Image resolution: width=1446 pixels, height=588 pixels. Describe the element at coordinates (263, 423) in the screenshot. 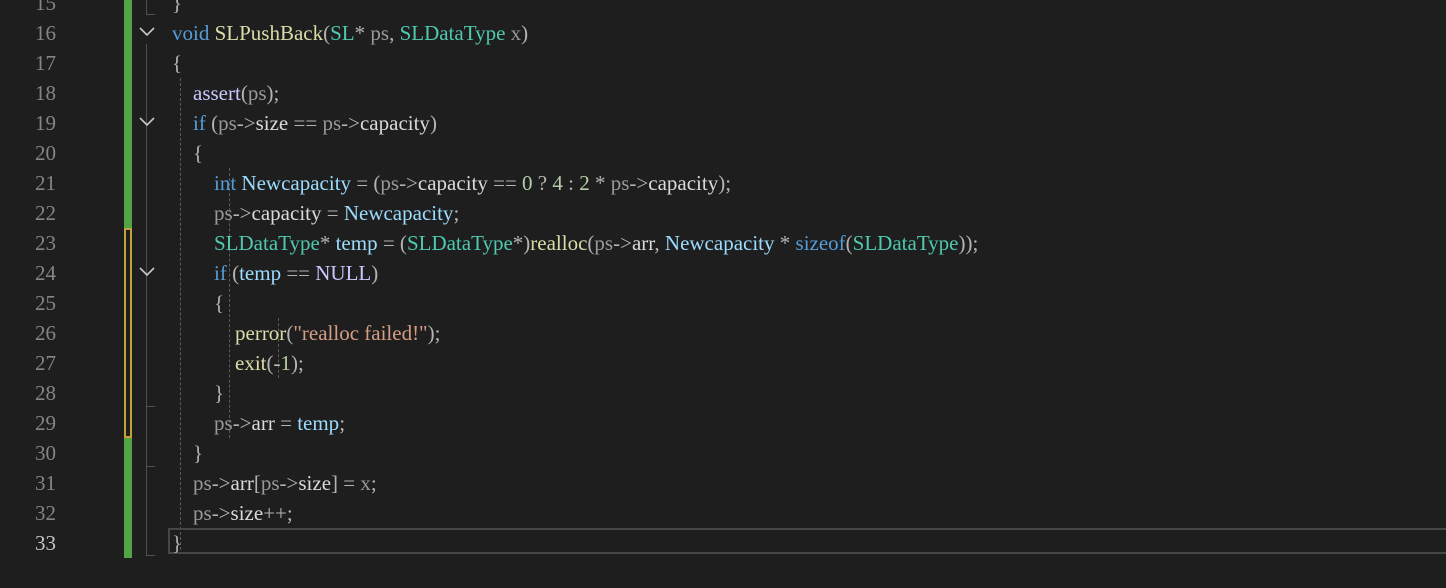

I see `code-token: arr` at that location.